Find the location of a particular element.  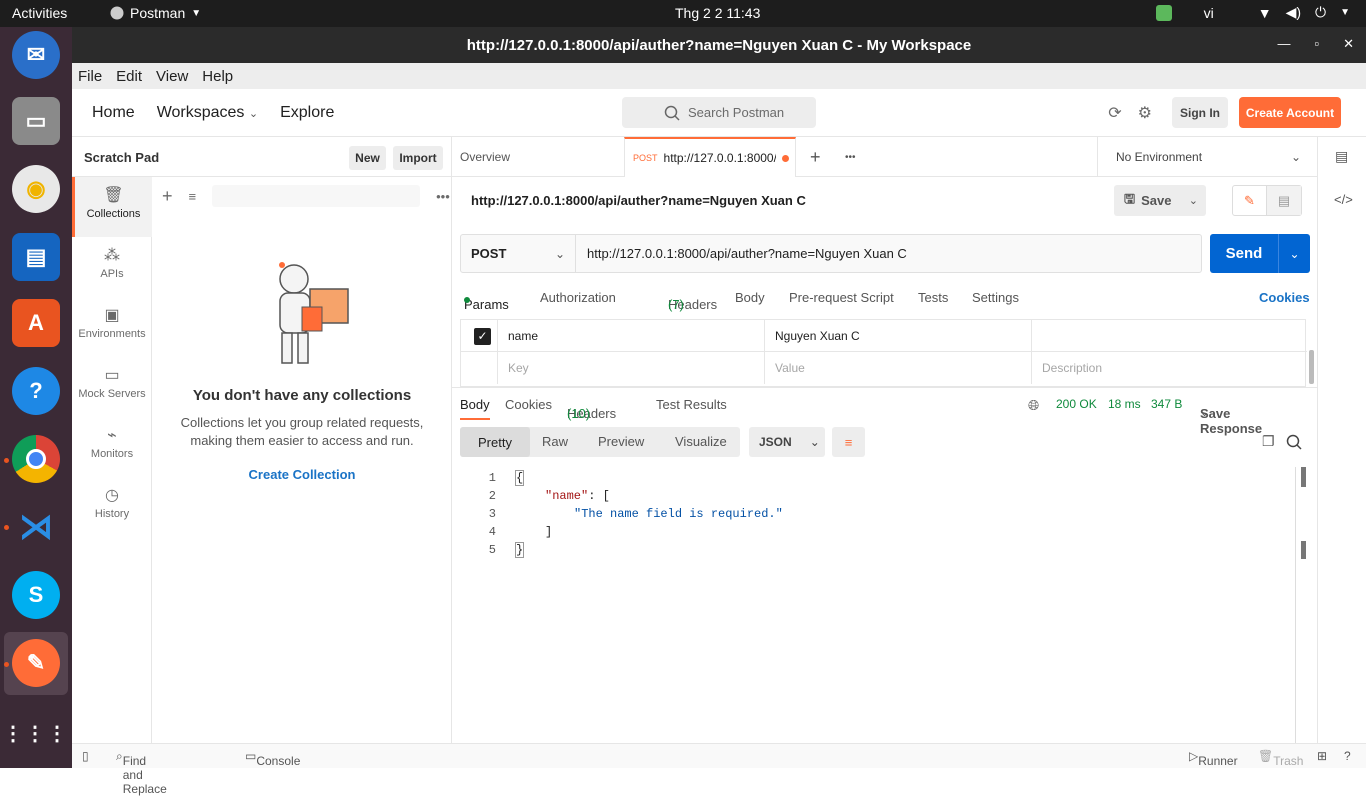

add-icon: + is located at coordinates (167, 196).